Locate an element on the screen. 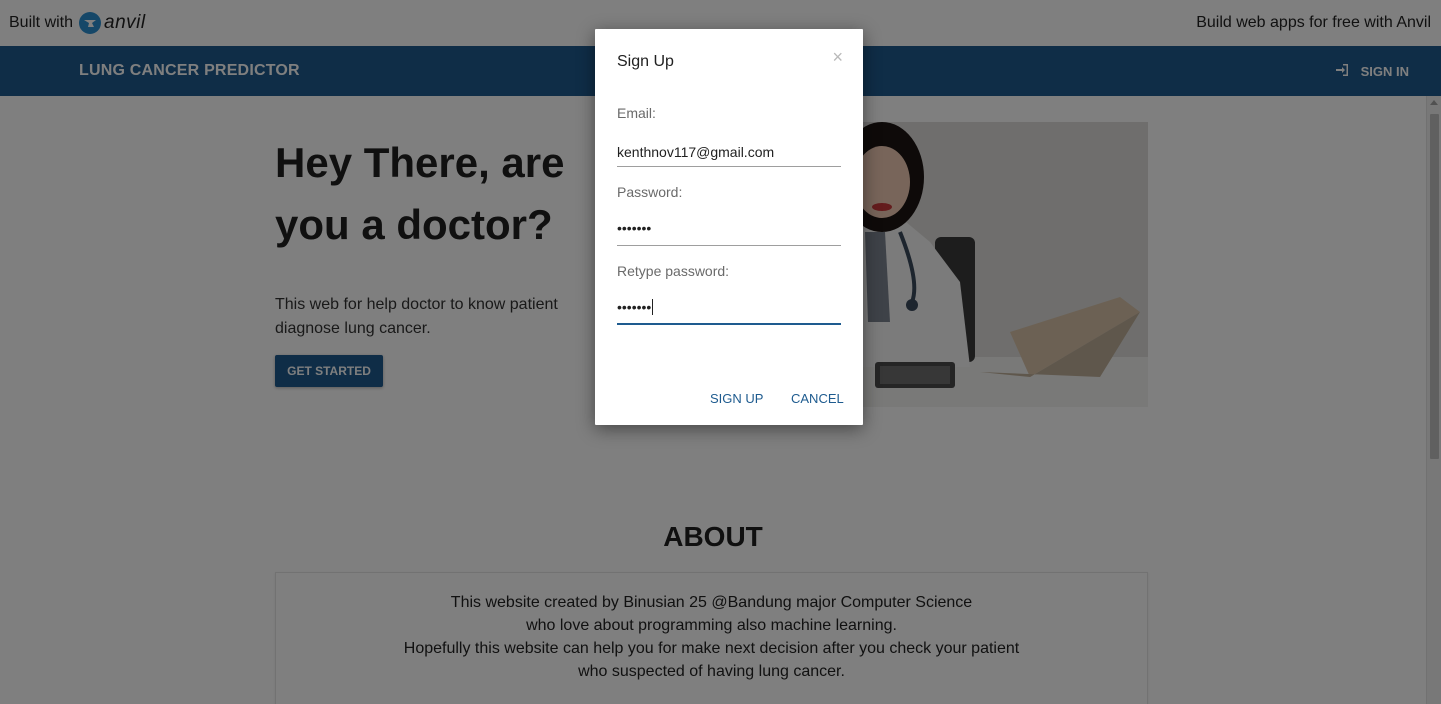  close-icon: × is located at coordinates (837, 57).